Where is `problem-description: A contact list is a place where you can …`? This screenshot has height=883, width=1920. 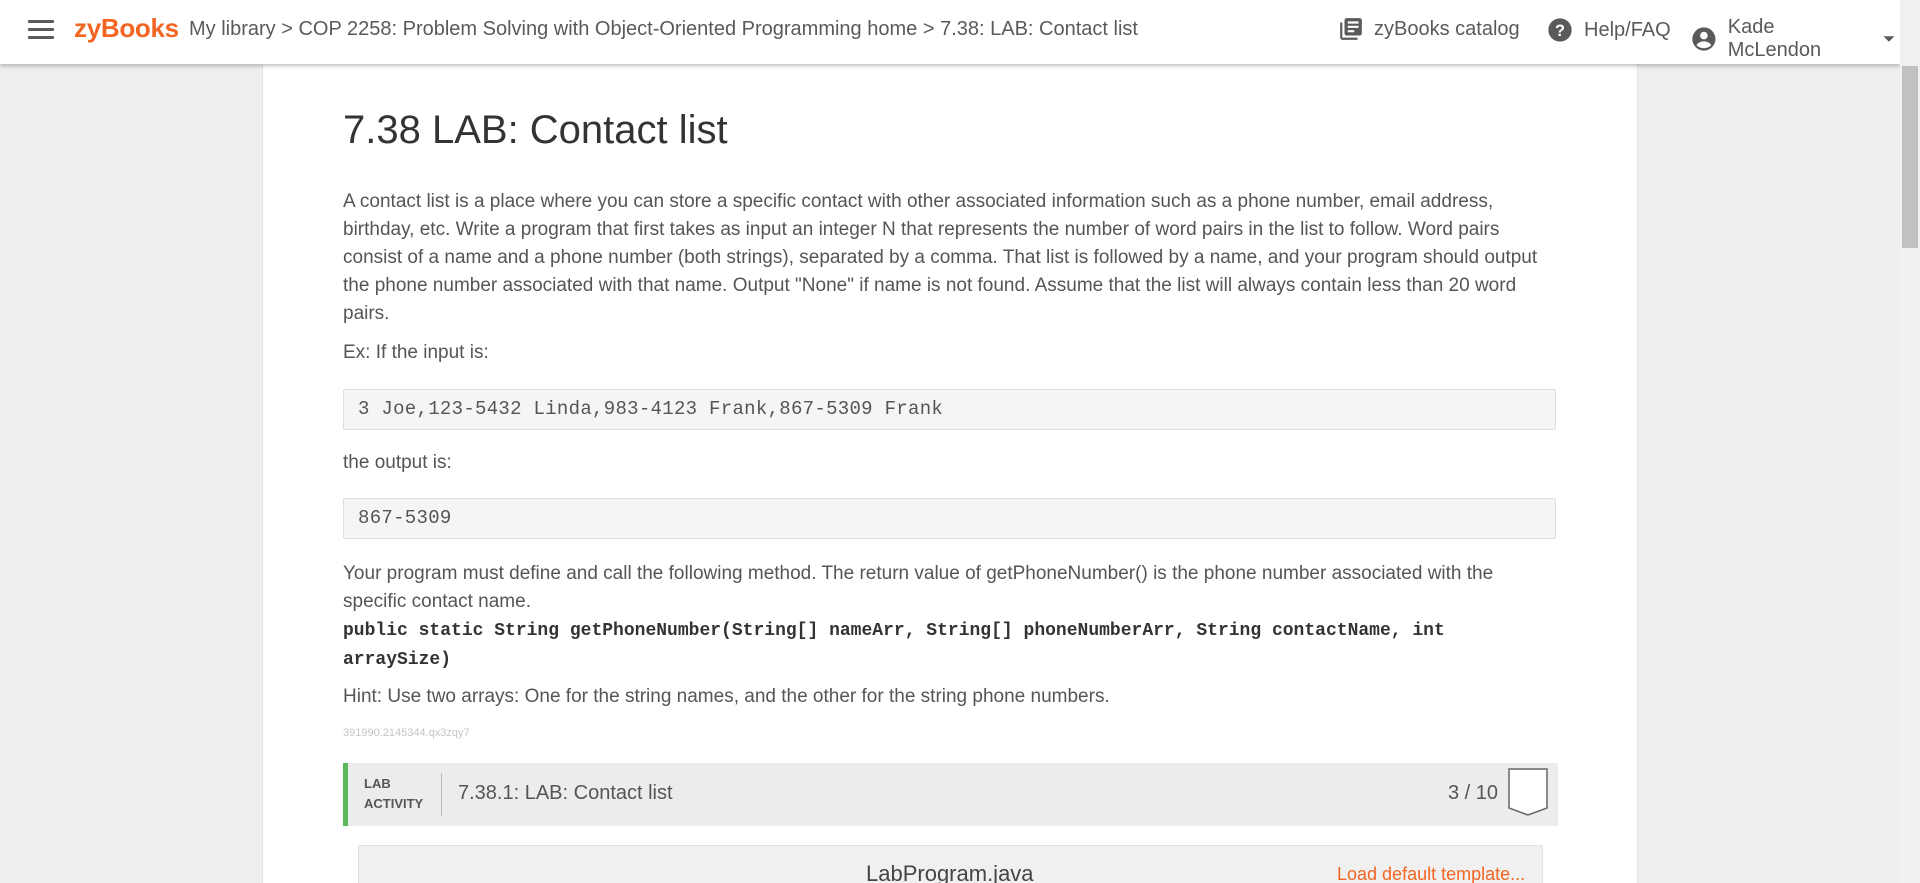
problem-description: A contact list is a place where you can … is located at coordinates (940, 257).